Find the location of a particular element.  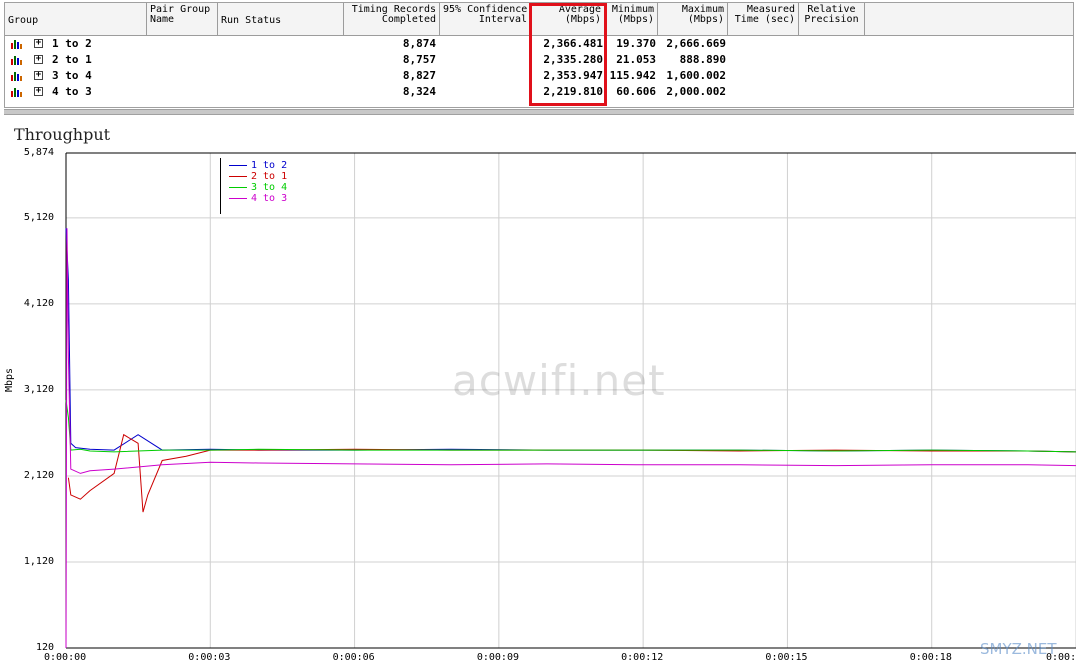

y-tick-label: 1,120 is located at coordinates (38, 561).